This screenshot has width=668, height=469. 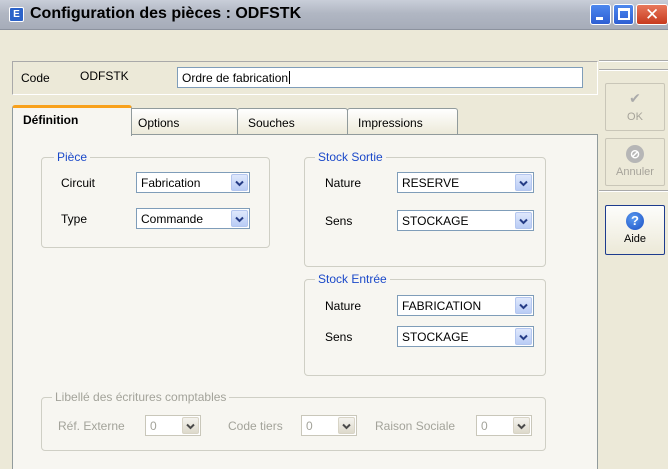 I want to click on sortie-sens-select: STOCKAGE, so click(x=465, y=220).